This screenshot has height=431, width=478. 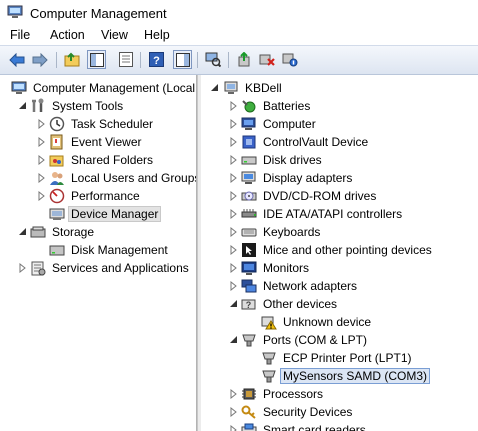 What do you see at coordinates (316, 142) in the screenshot?
I see `device-label: ControlVault Device` at bounding box center [316, 142].